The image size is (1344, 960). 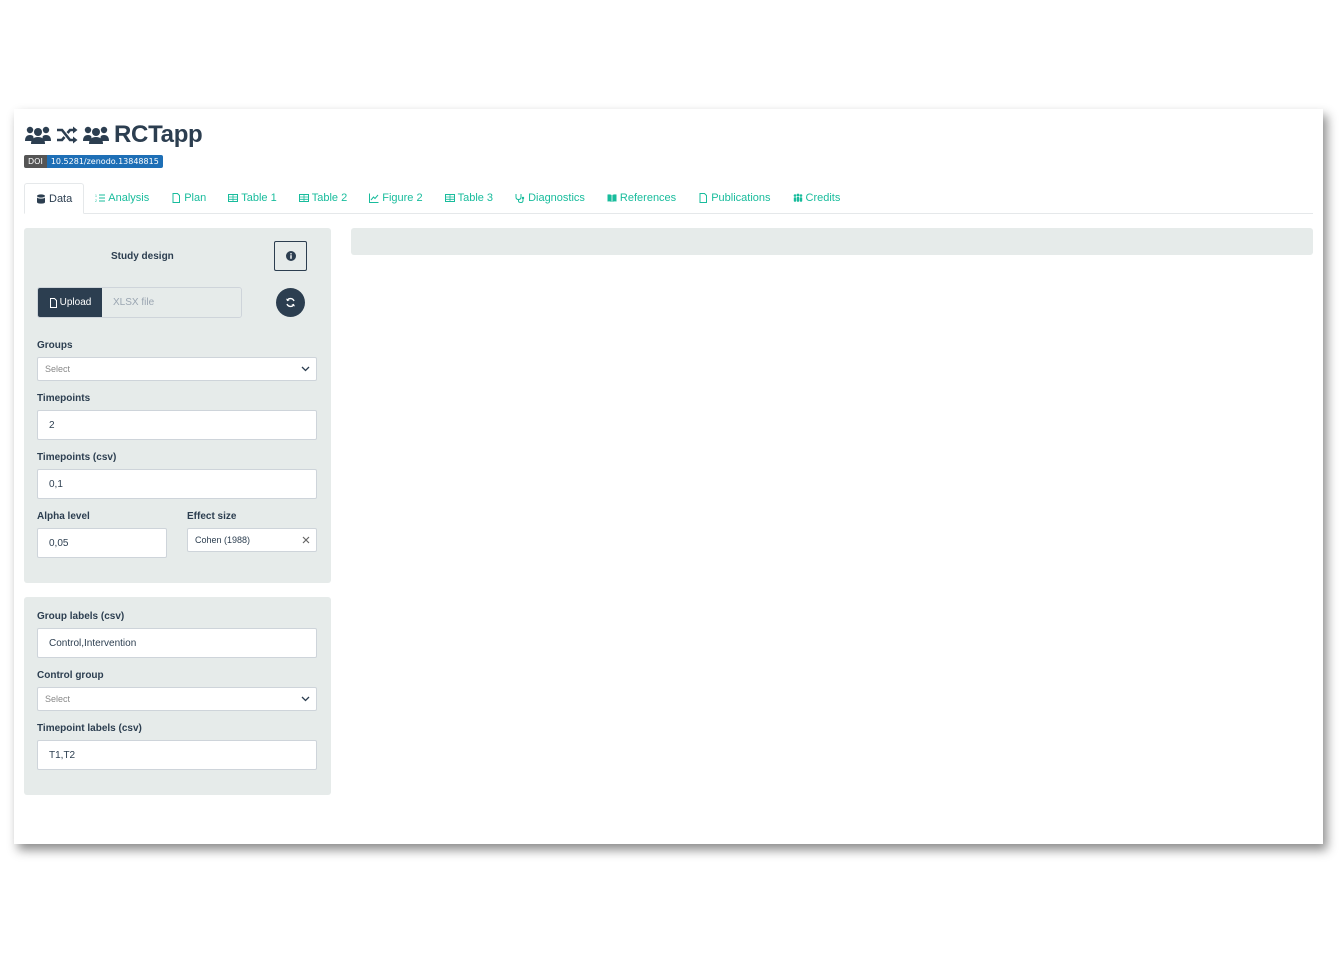 I want to click on tab-label: Table 3, so click(x=475, y=198).